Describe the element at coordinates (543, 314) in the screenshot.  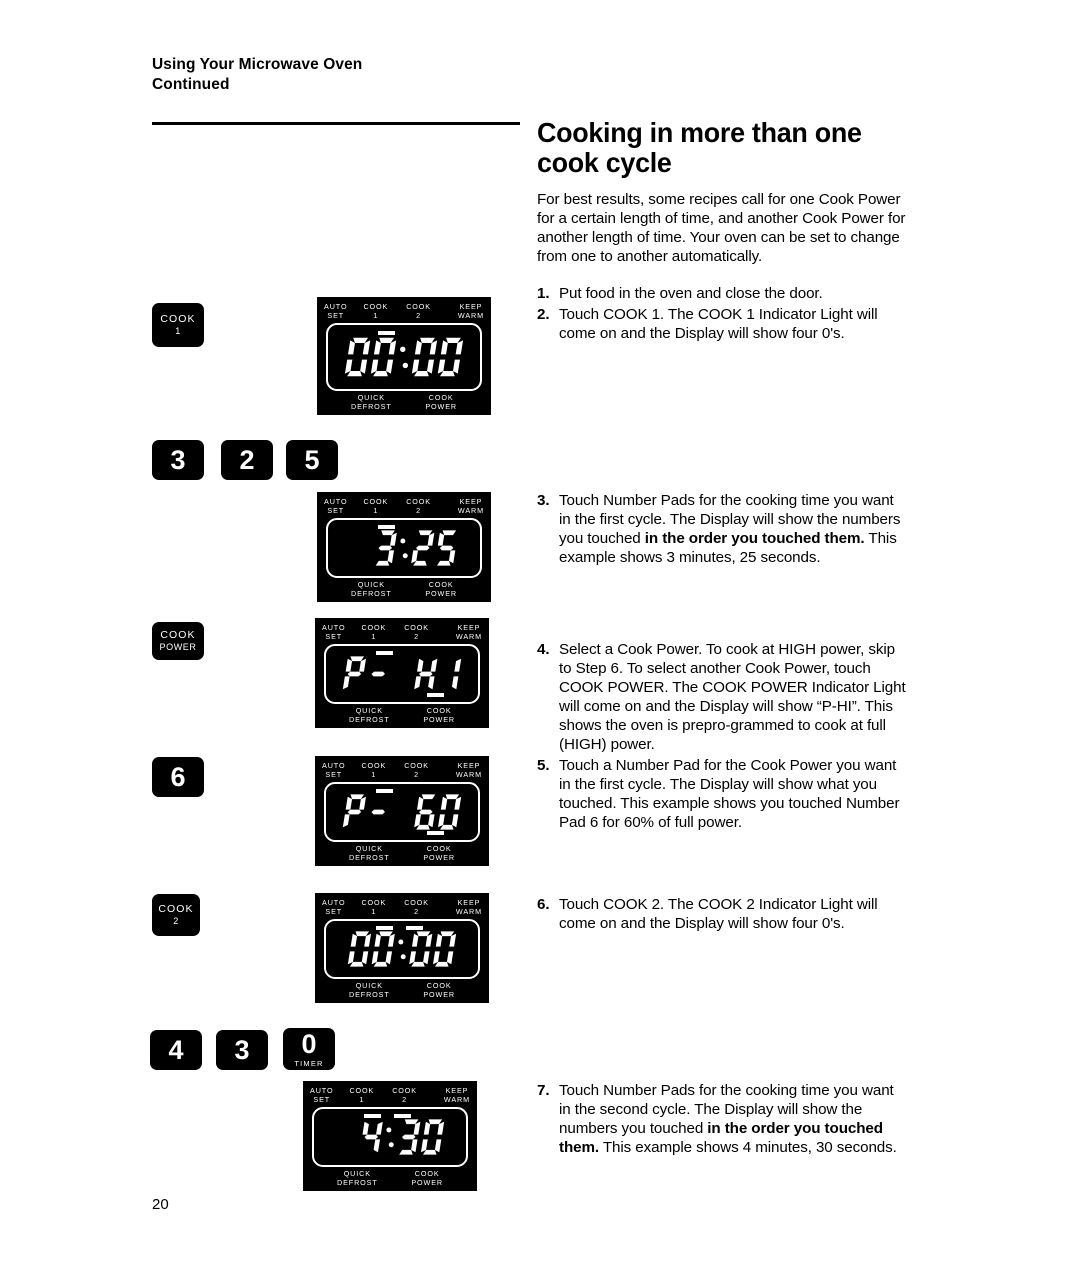
I see `step-2-number: 2.` at that location.